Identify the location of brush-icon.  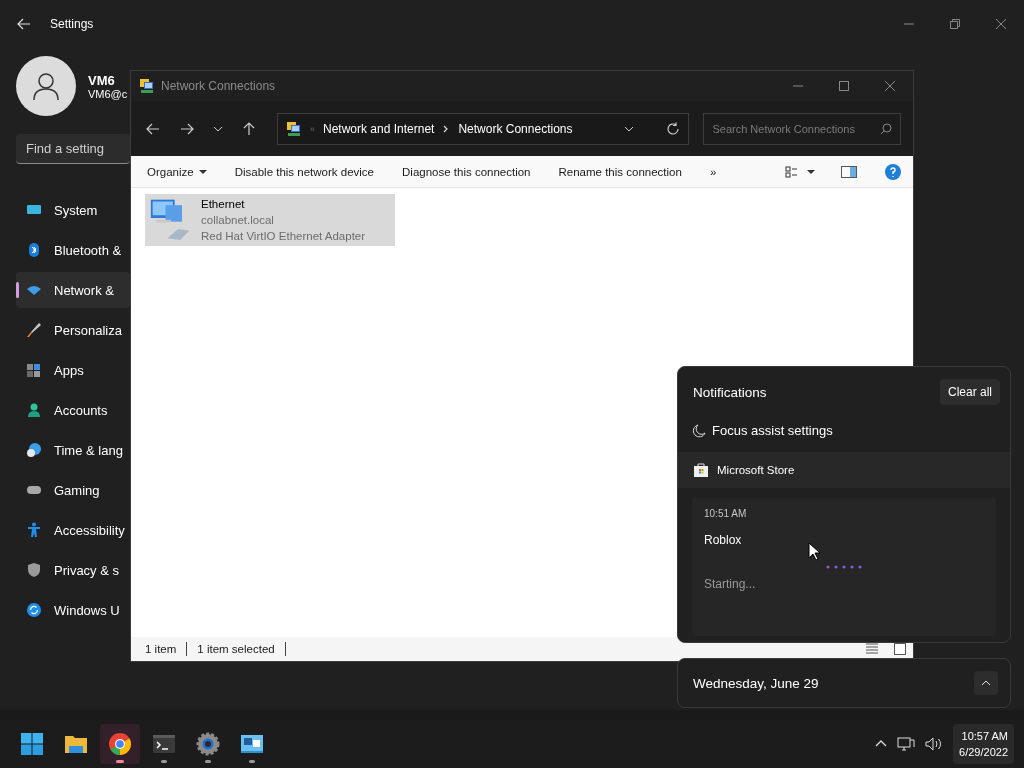
(34, 330).